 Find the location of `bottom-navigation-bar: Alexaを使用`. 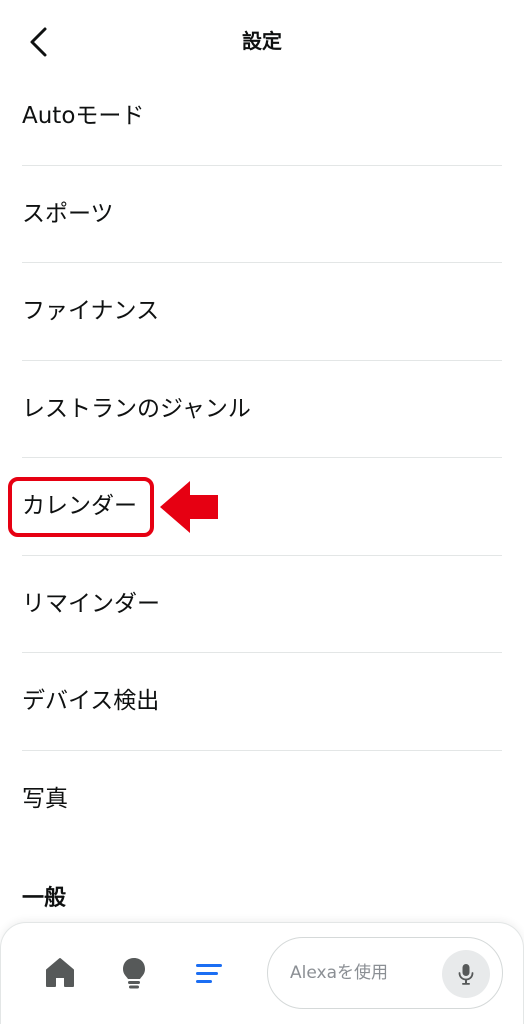

bottom-navigation-bar: Alexaを使用 is located at coordinates (262, 973).